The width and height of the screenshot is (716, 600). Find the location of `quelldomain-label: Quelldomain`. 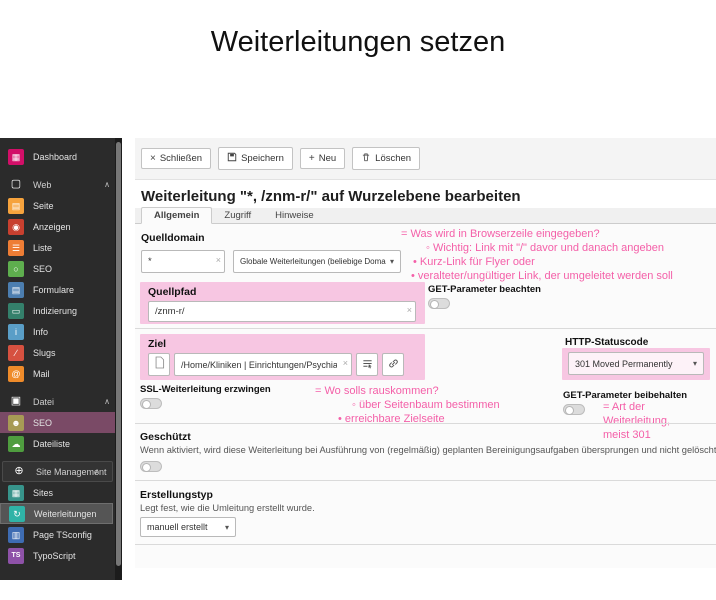

quelldomain-label: Quelldomain is located at coordinates (173, 238).